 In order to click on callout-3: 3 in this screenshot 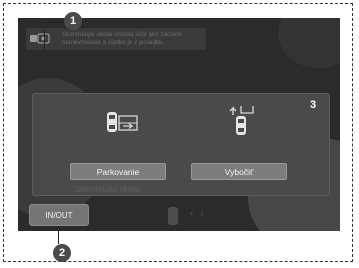, I will do `click(313, 105)`.